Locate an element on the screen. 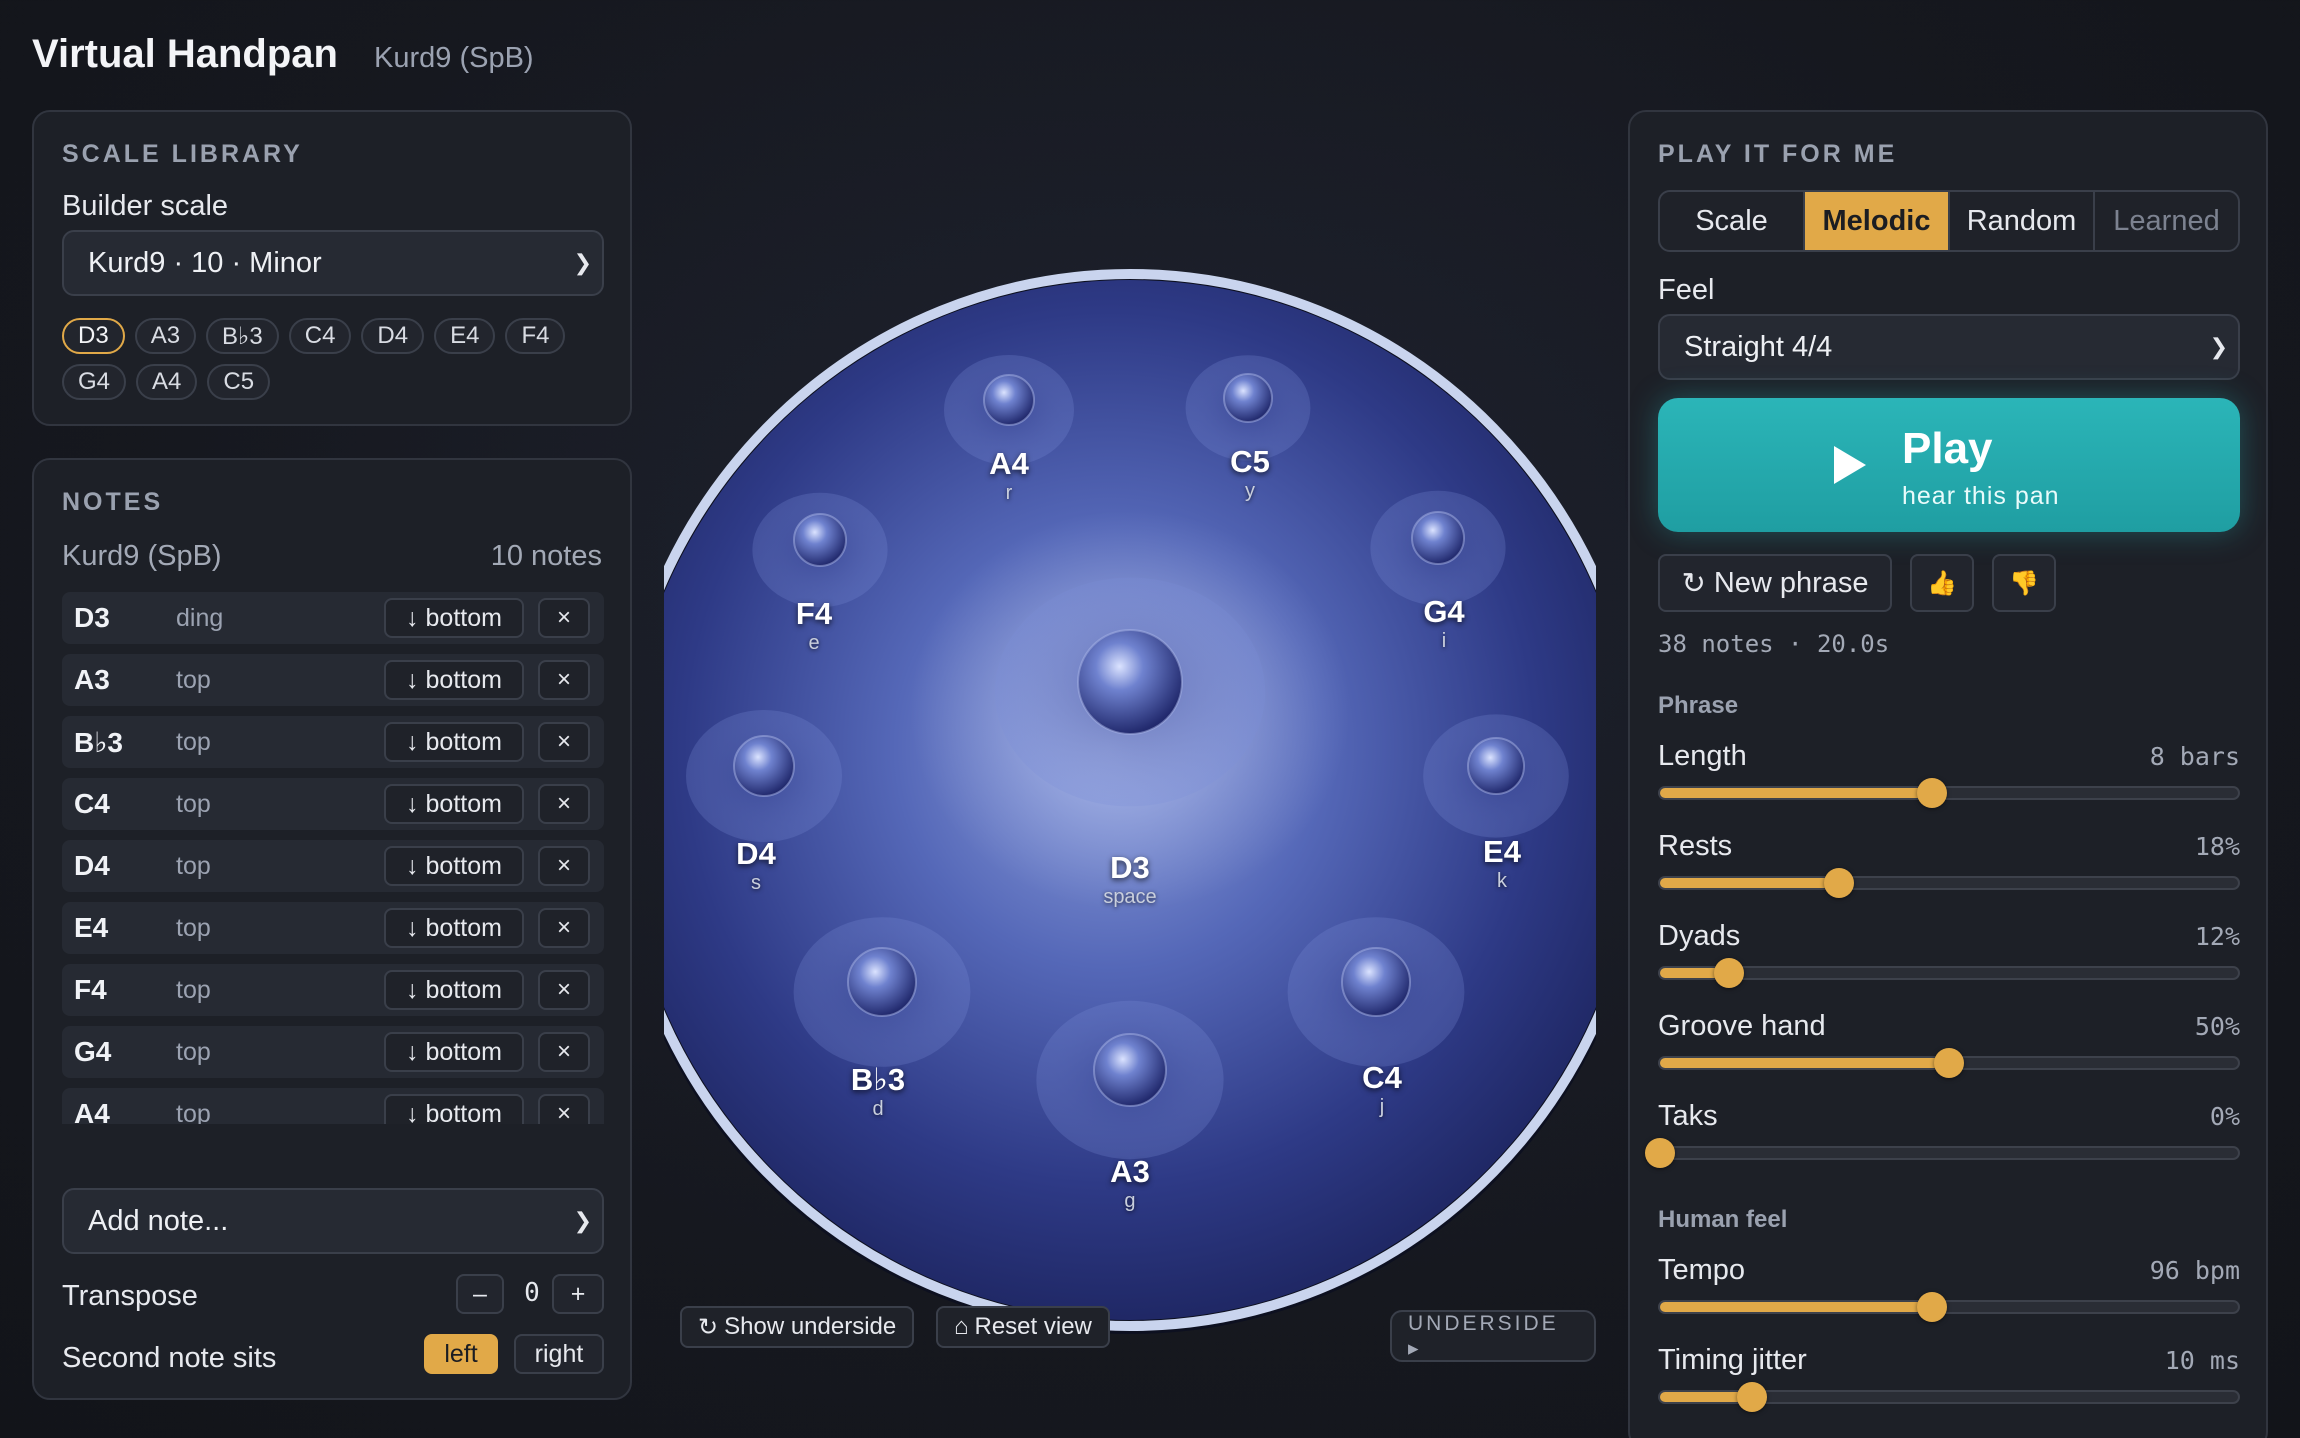  tone-dimple-c4 is located at coordinates (1376, 982).